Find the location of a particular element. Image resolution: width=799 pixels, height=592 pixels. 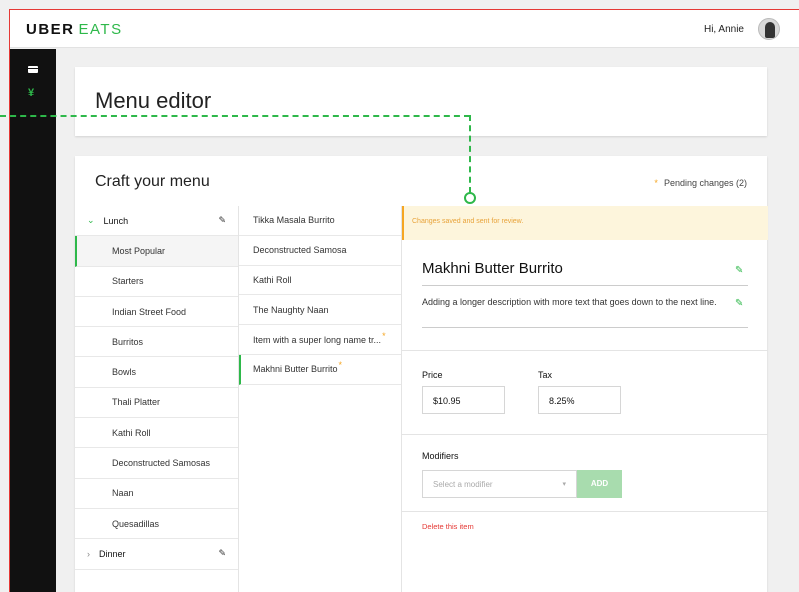

avatar is located at coordinates (769, 29).